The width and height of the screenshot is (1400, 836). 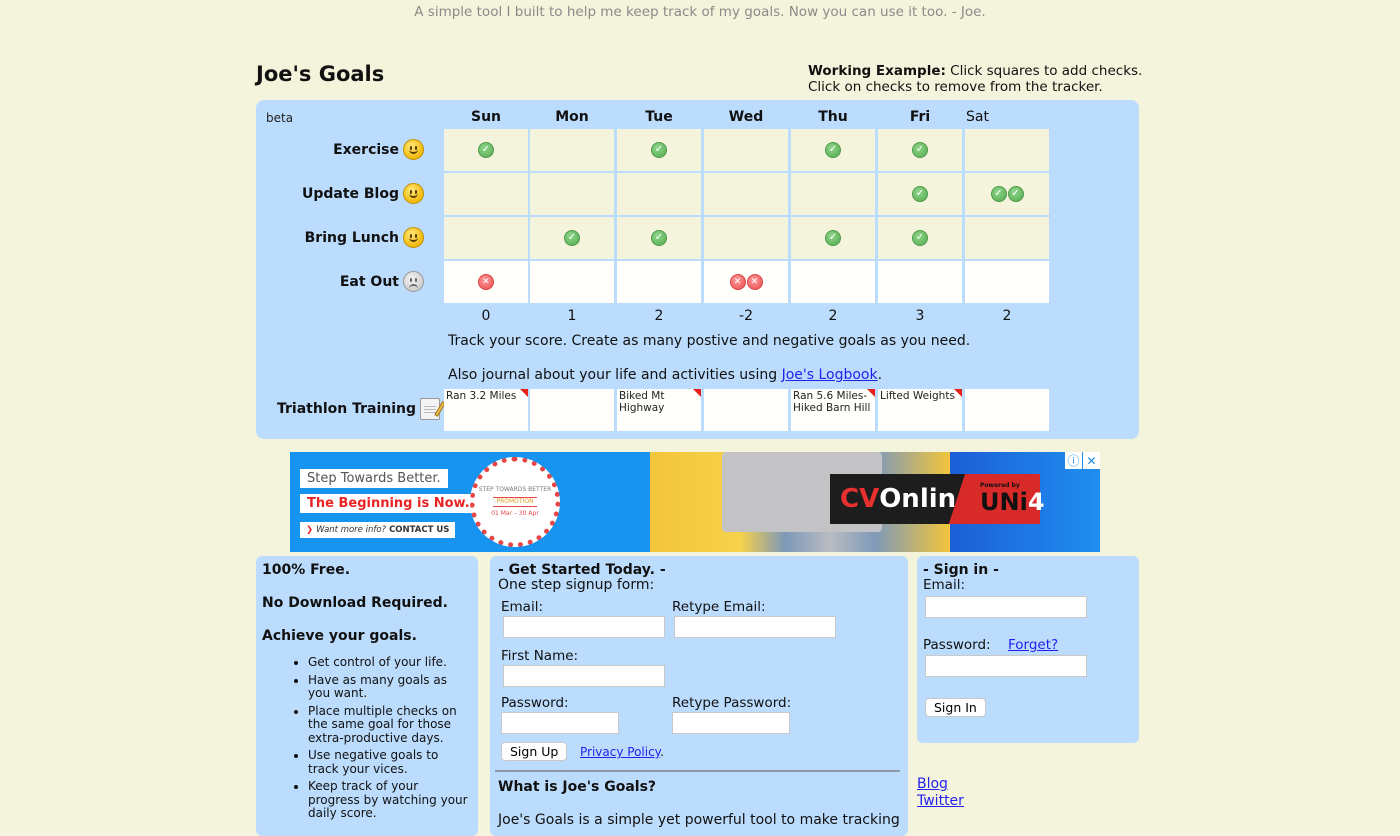 What do you see at coordinates (620, 752) in the screenshot?
I see `privacy-policy-link: Privacy Policy` at bounding box center [620, 752].